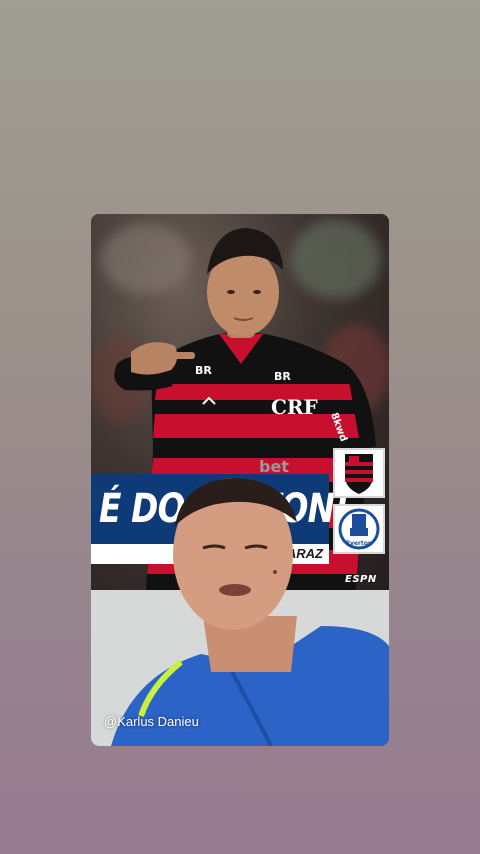  What do you see at coordinates (282, 376) in the screenshot?
I see `jersey-sponsor-right: BR` at bounding box center [282, 376].